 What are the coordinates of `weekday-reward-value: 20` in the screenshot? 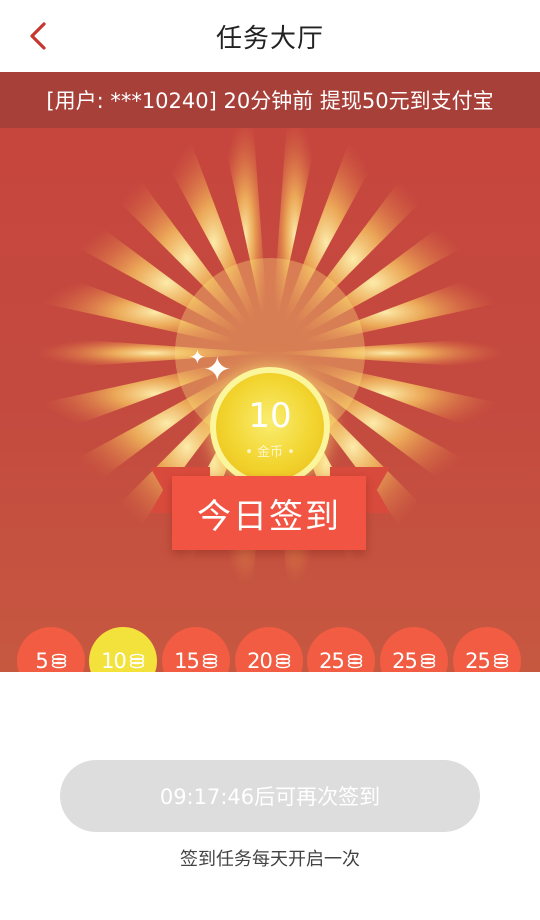 It's located at (260, 660).